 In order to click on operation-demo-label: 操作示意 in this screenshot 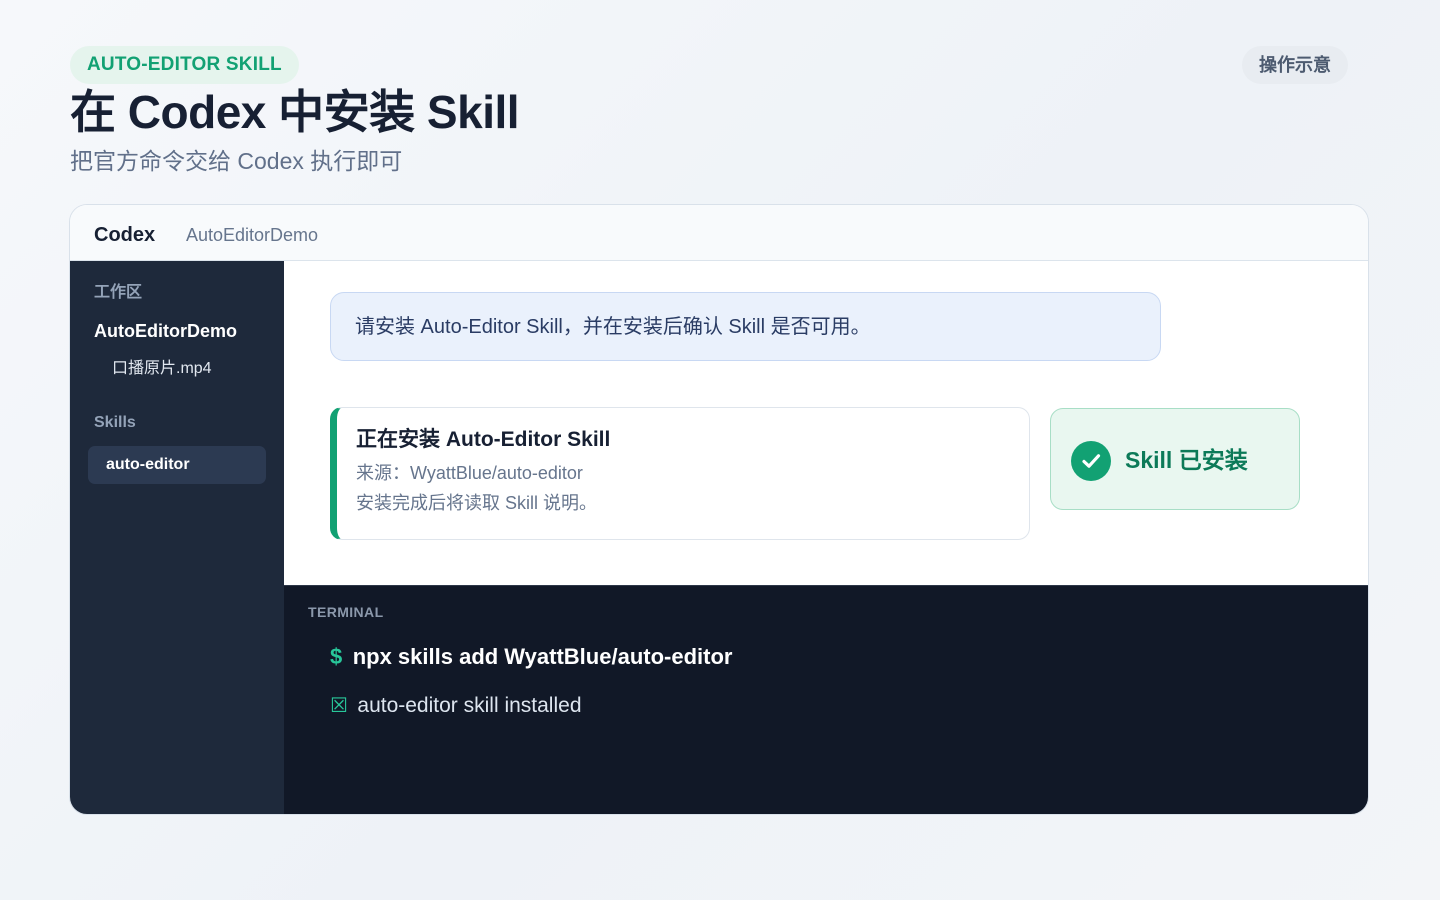, I will do `click(1295, 65)`.